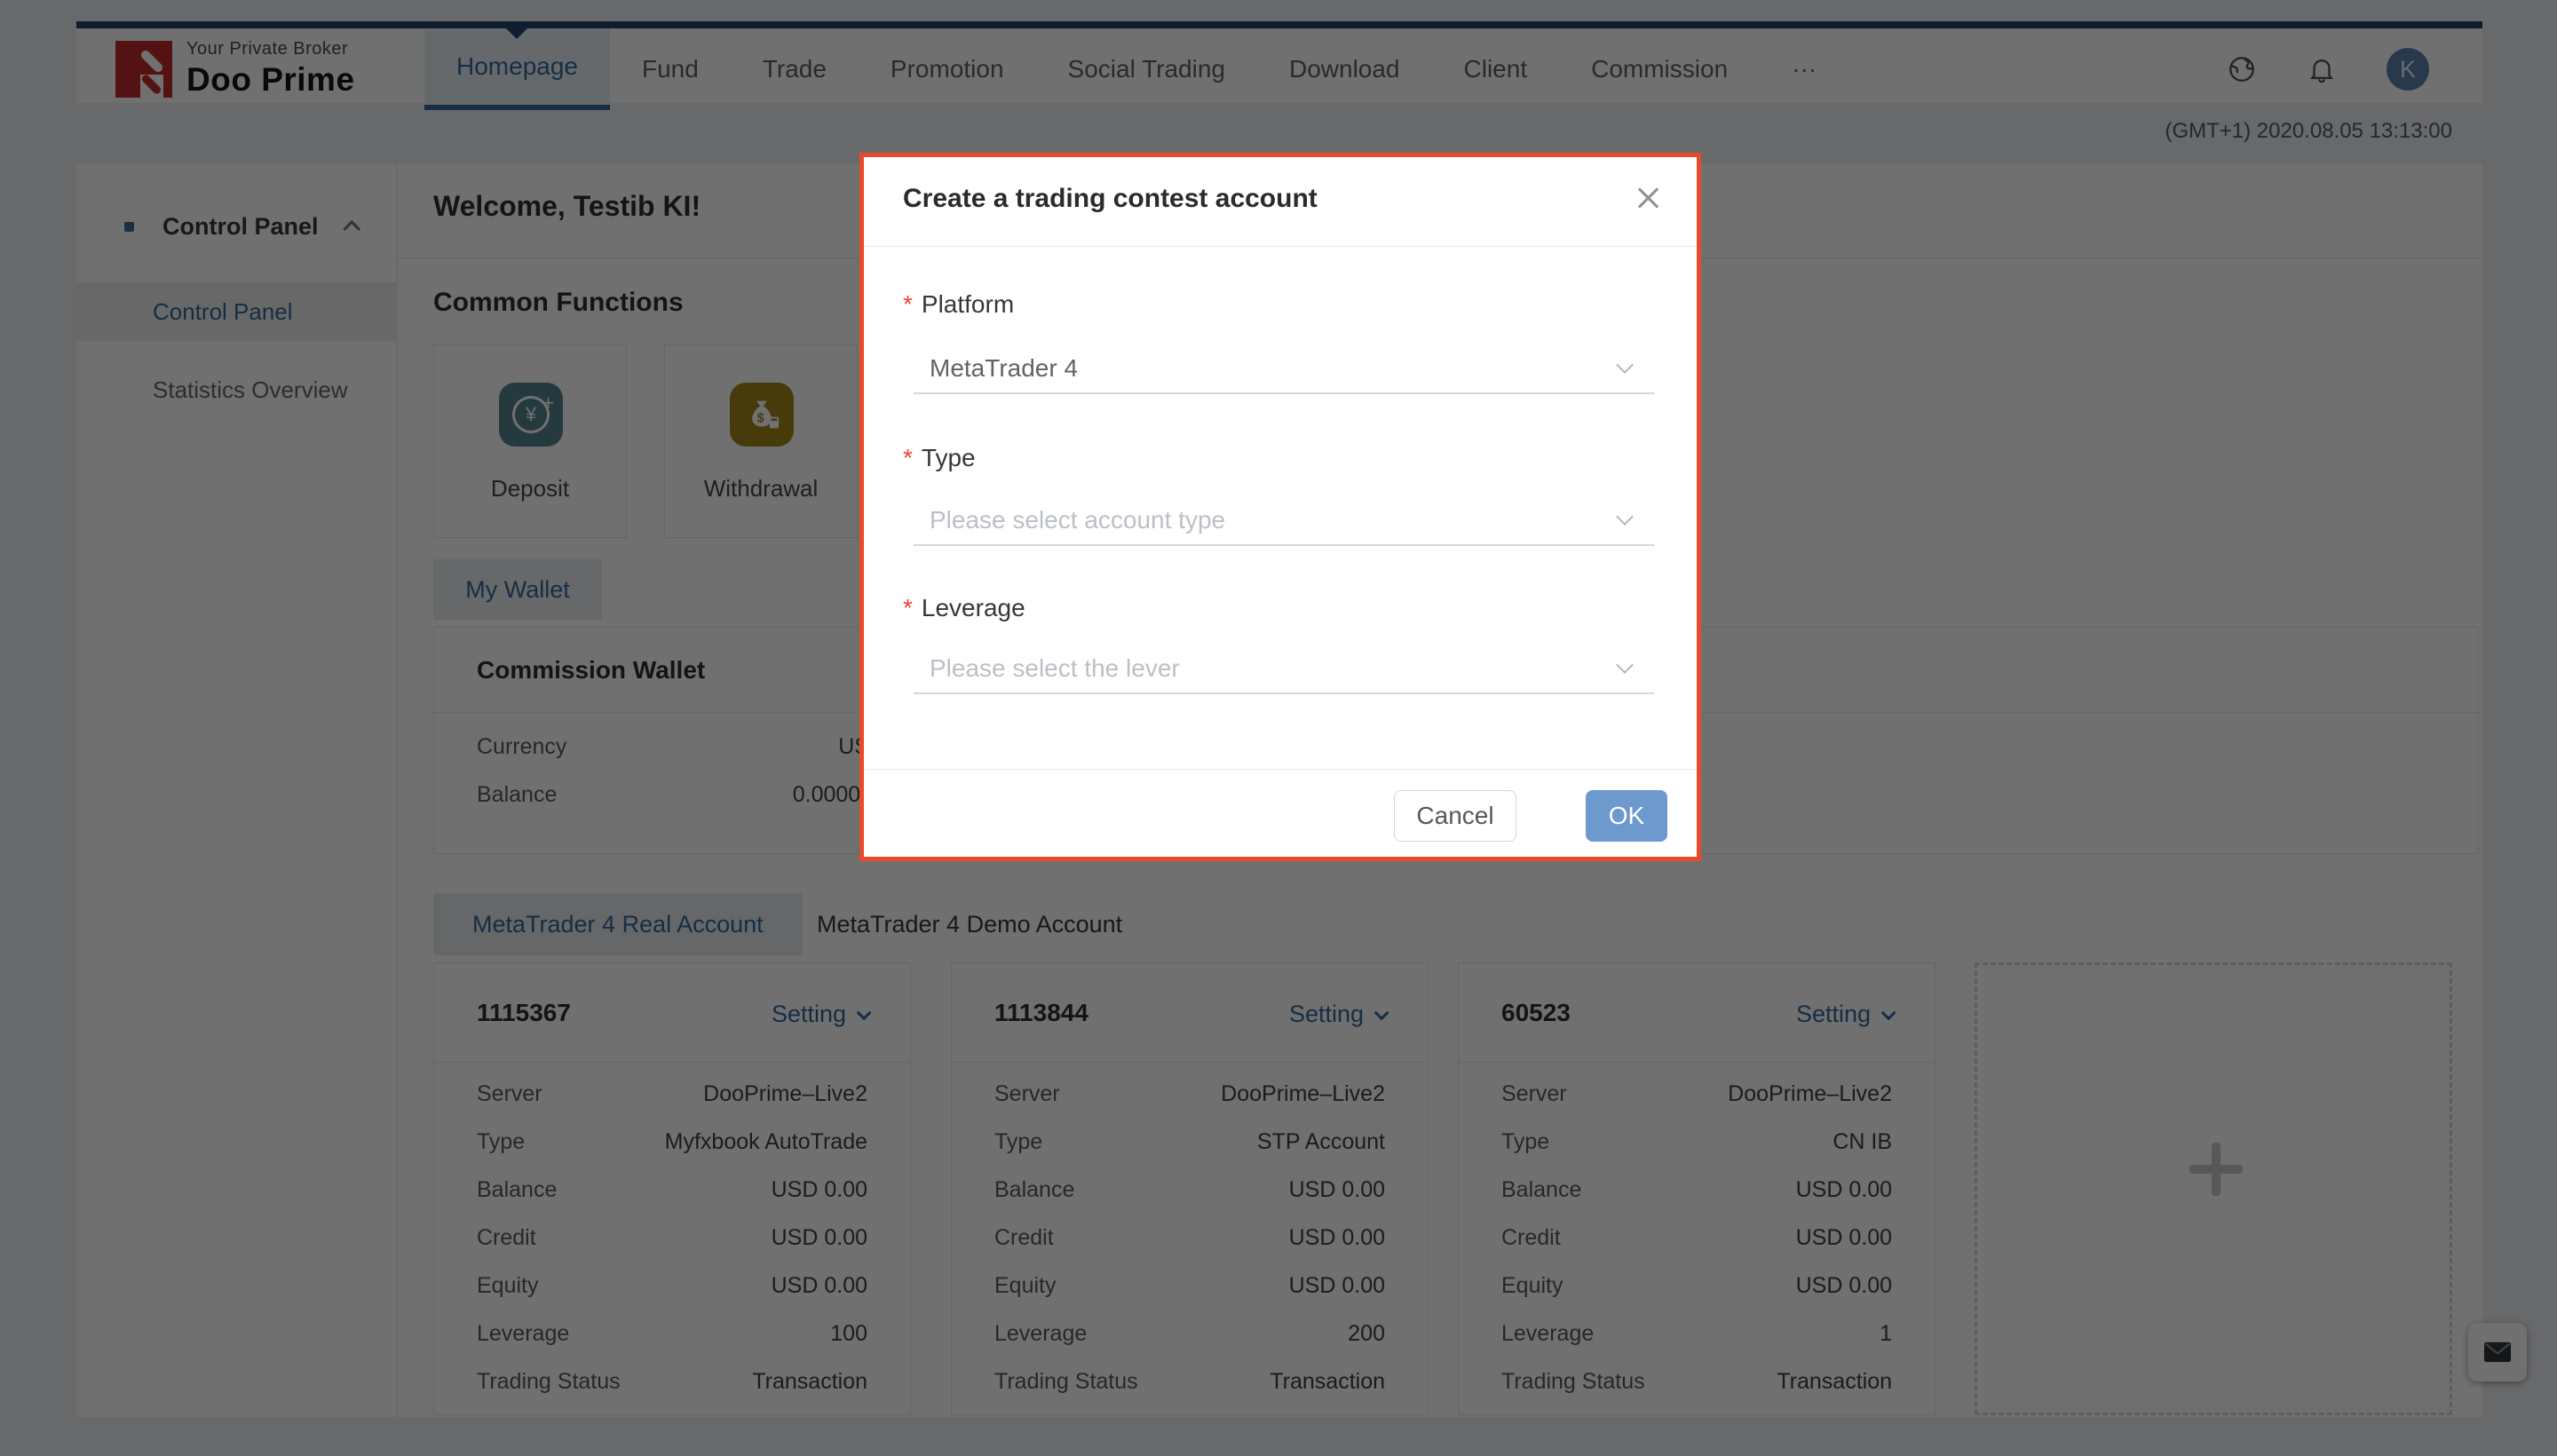  What do you see at coordinates (1284, 368) in the screenshot?
I see `platform-select: MetaTrader 4` at bounding box center [1284, 368].